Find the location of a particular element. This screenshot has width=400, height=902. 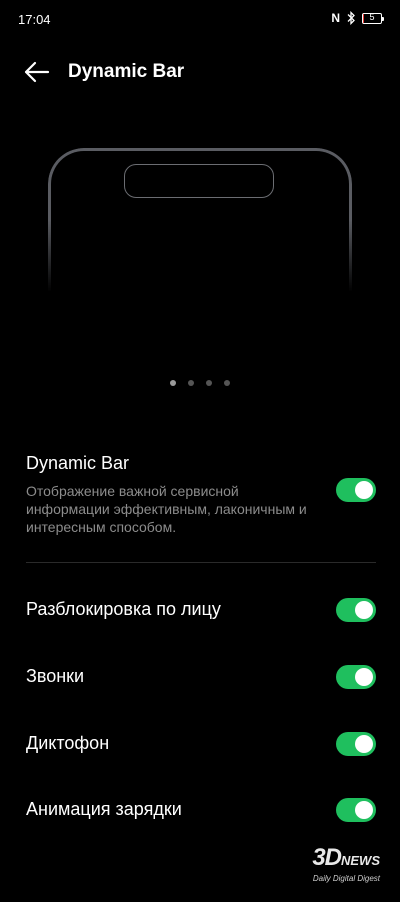

dynamic-bar-toggle is located at coordinates (356, 490).